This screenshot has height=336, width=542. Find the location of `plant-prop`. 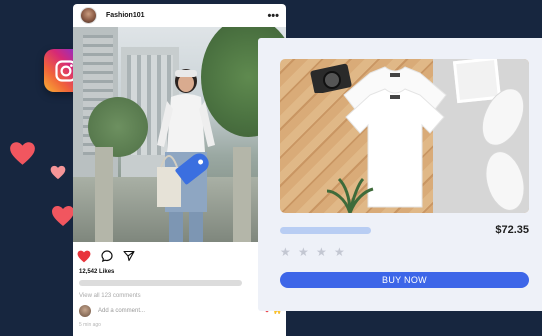

plant-prop is located at coordinates (350, 195).